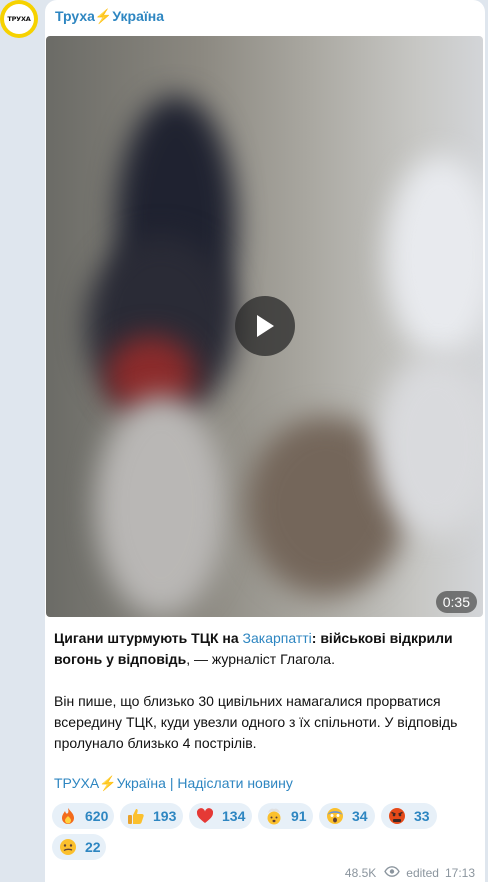 Image resolution: width=488 pixels, height=882 pixels. What do you see at coordinates (79, 847) in the screenshot?
I see `reaction-grimacing-face: 22` at bounding box center [79, 847].